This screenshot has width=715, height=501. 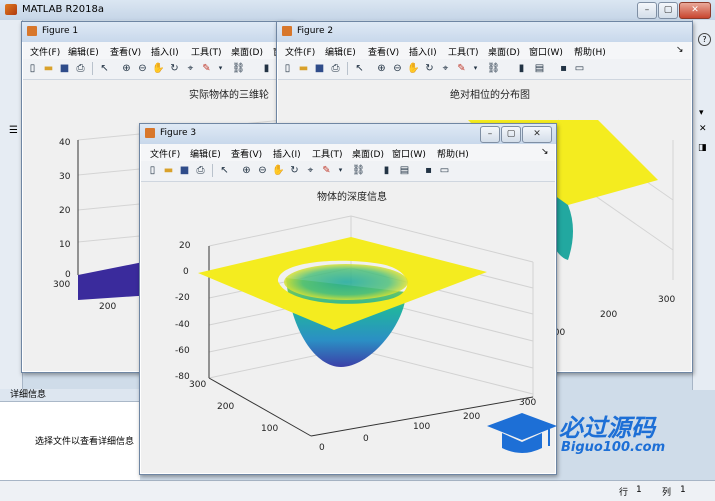 What do you see at coordinates (157, 32) in the screenshot?
I see `figure1-titlebar: Figure 1` at bounding box center [157, 32].